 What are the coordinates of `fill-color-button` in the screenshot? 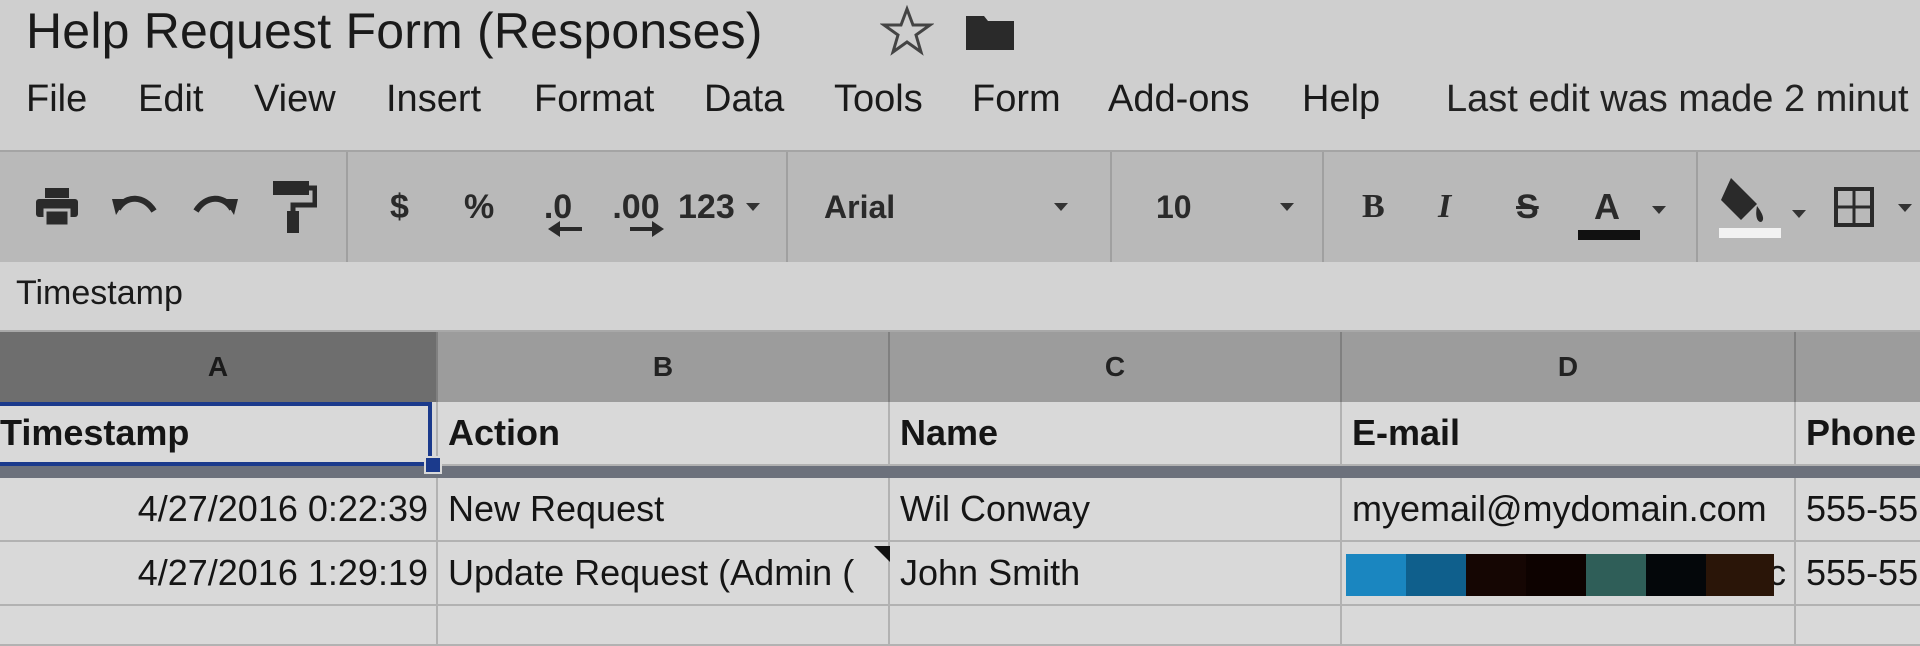 It's located at (1750, 207).